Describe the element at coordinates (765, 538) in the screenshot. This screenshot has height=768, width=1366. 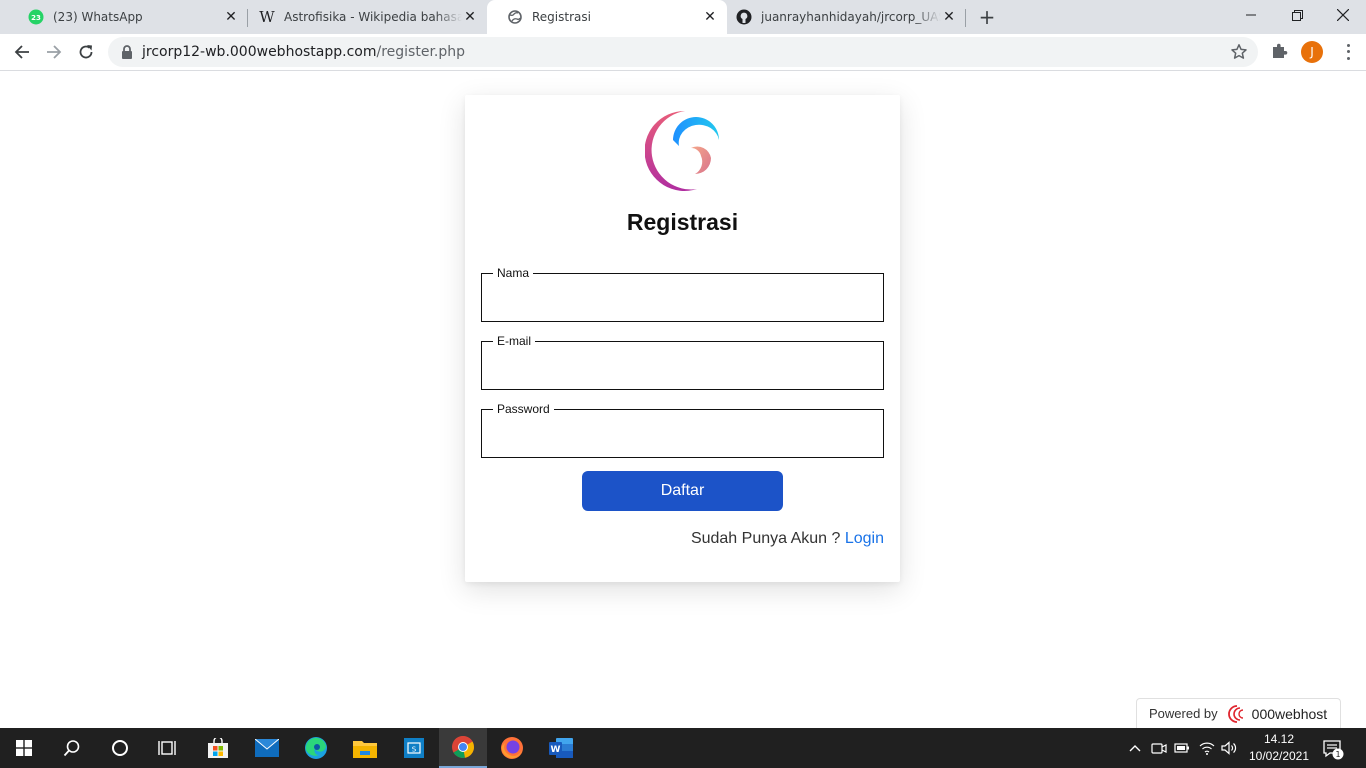
I see `login-prompt-text: Sudah Punya Akun ?` at that location.